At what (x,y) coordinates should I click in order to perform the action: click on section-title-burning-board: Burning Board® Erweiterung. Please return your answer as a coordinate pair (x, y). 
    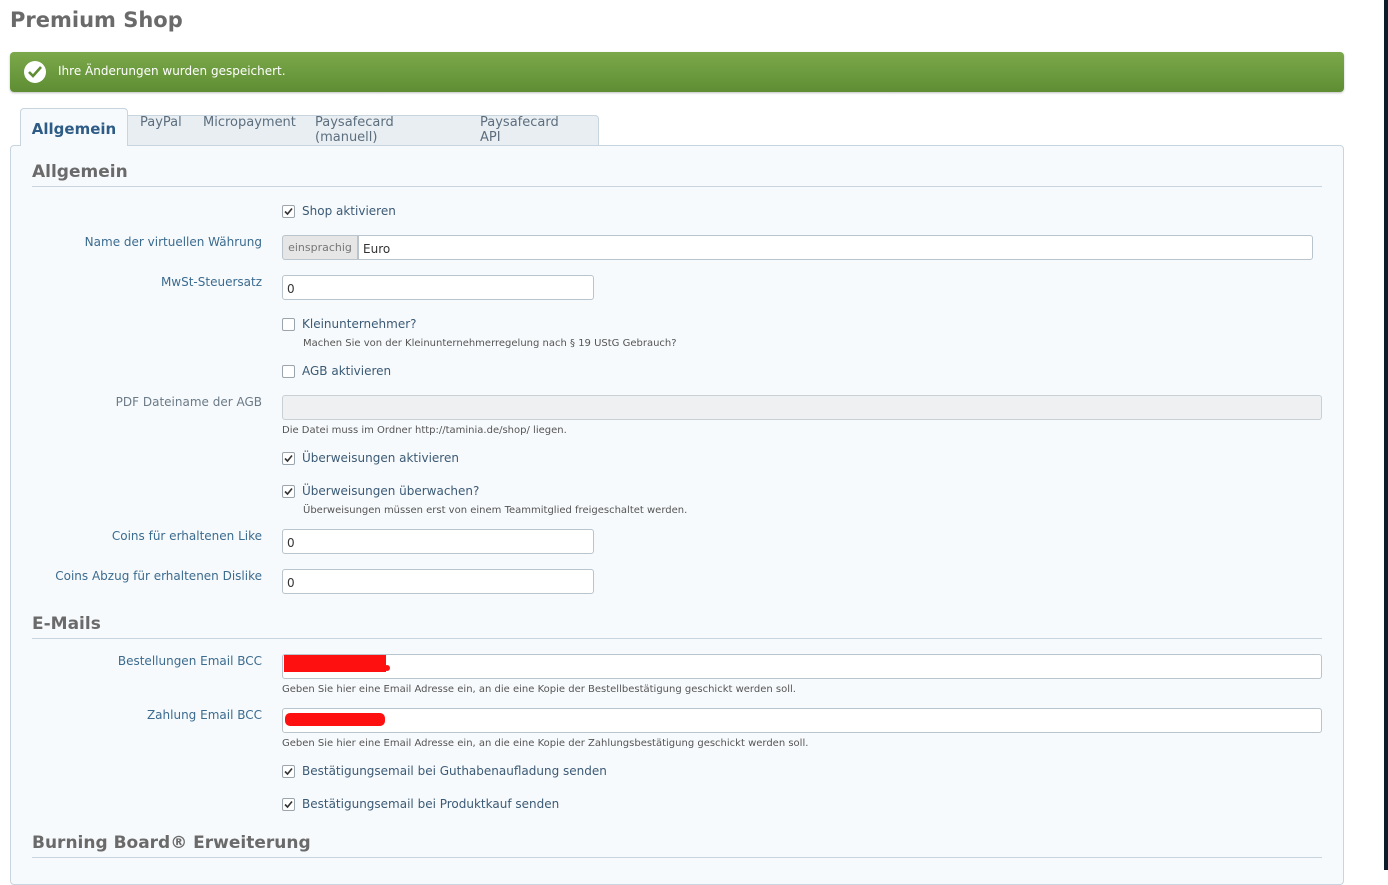
    Looking at the image, I should click on (677, 845).